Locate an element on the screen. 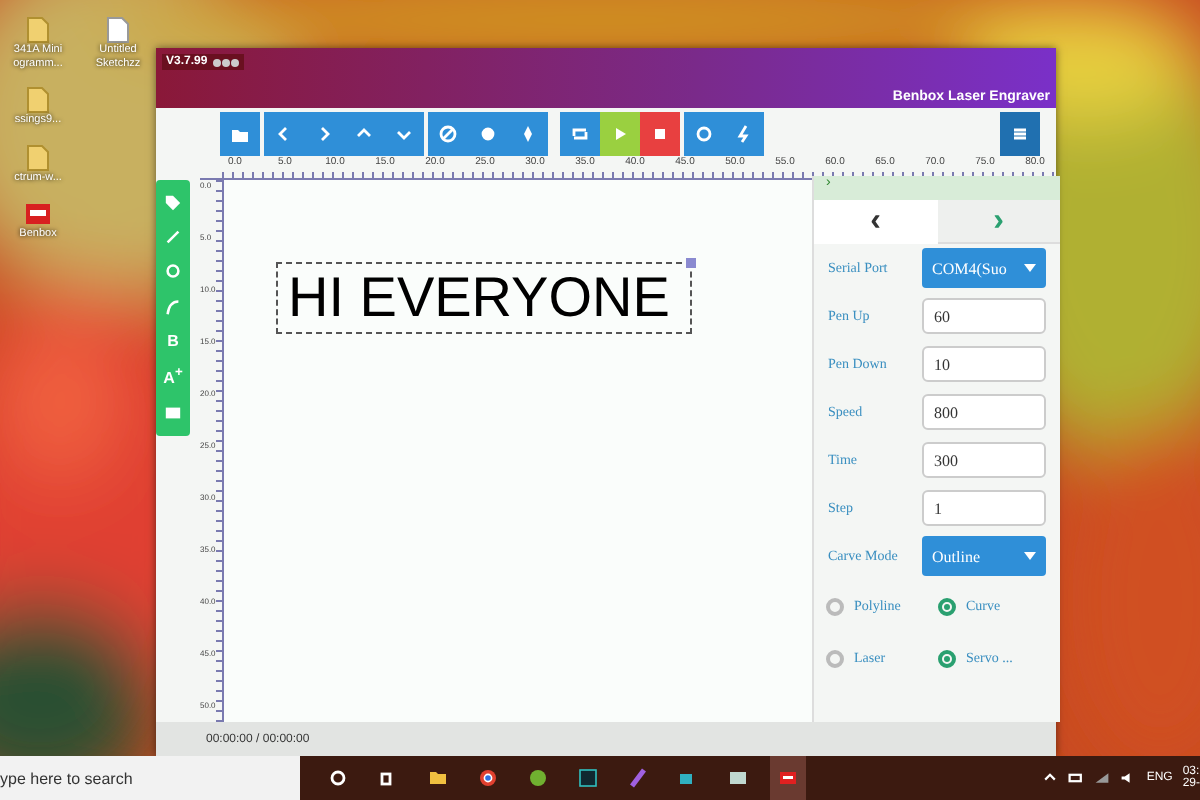 Image resolution: width=1200 pixels, height=800 pixels. move-icon is located at coordinates (528, 134).